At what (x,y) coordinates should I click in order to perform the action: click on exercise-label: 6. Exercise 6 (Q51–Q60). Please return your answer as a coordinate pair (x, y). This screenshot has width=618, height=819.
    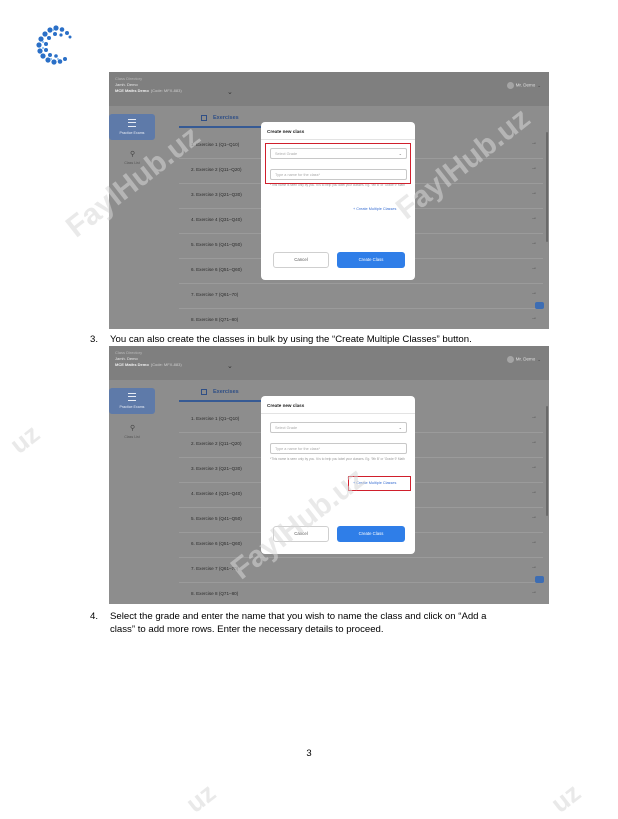
    Looking at the image, I should click on (216, 269).